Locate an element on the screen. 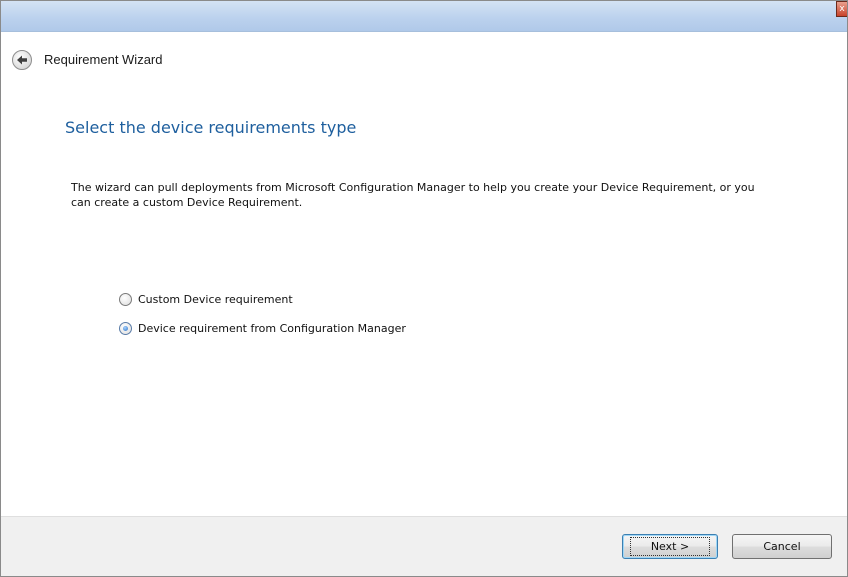 The height and width of the screenshot is (577, 848). wizard-footer: Next > Cancel is located at coordinates (424, 546).